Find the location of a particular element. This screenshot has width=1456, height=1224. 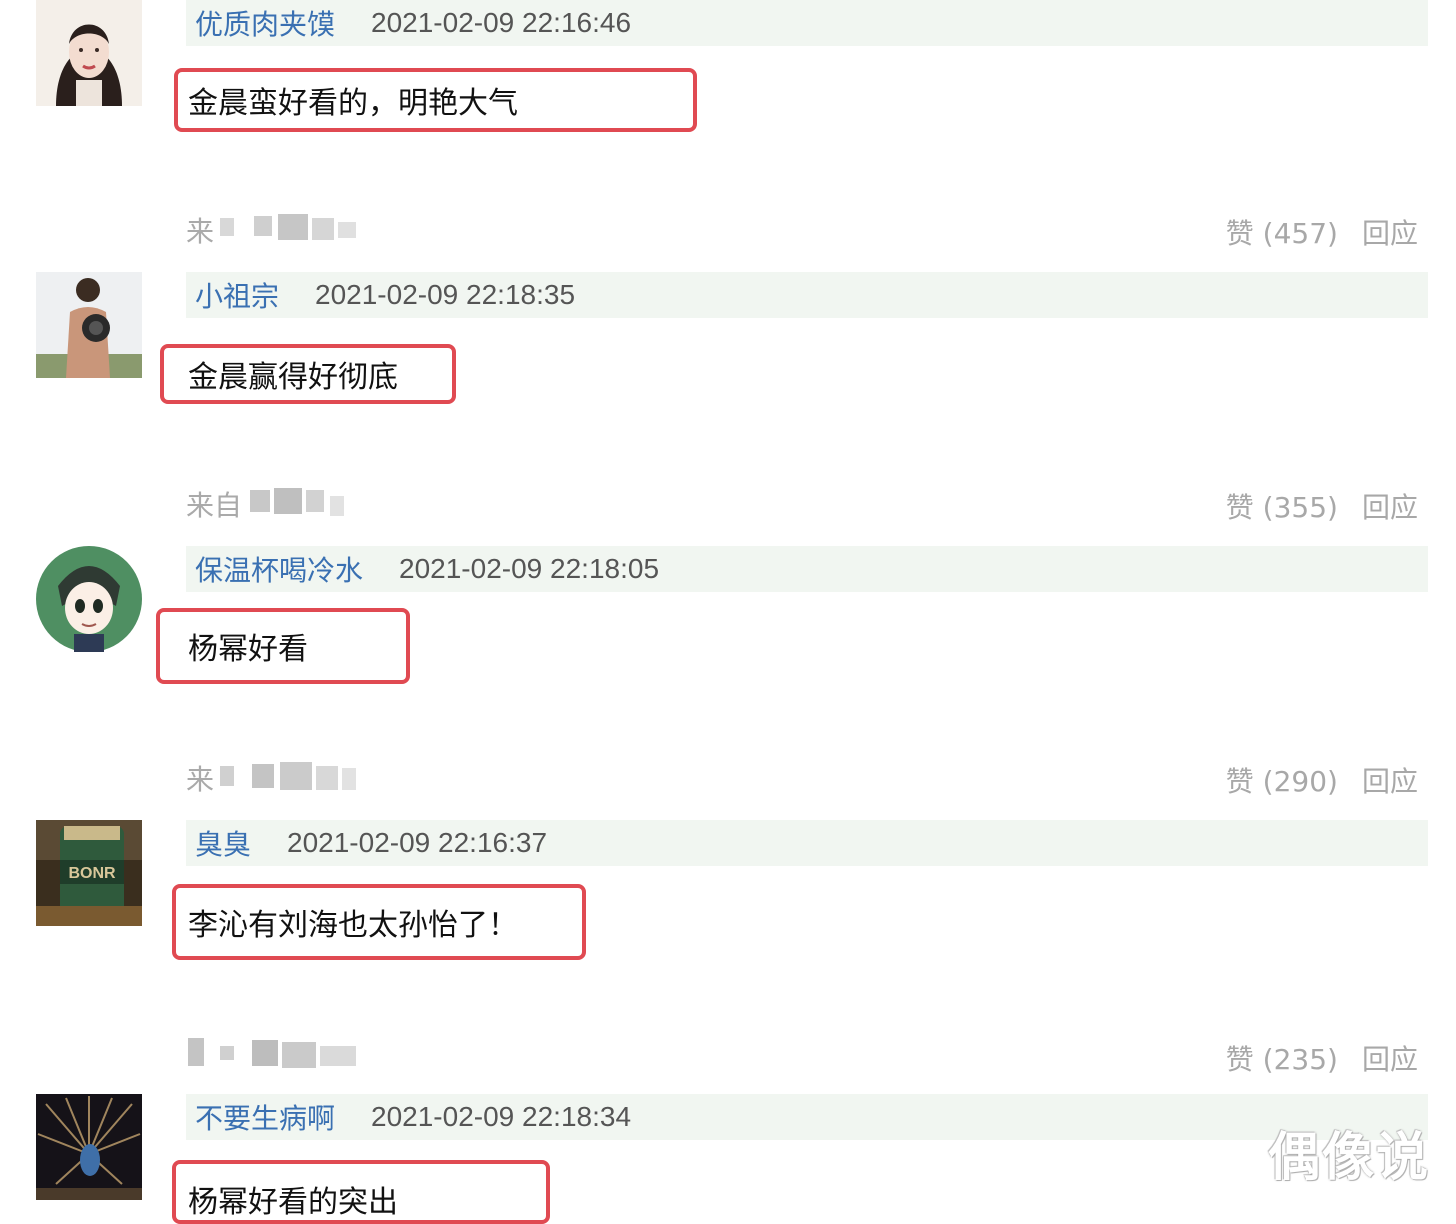

comment-content: 杨幂好看 is located at coordinates (248, 649).